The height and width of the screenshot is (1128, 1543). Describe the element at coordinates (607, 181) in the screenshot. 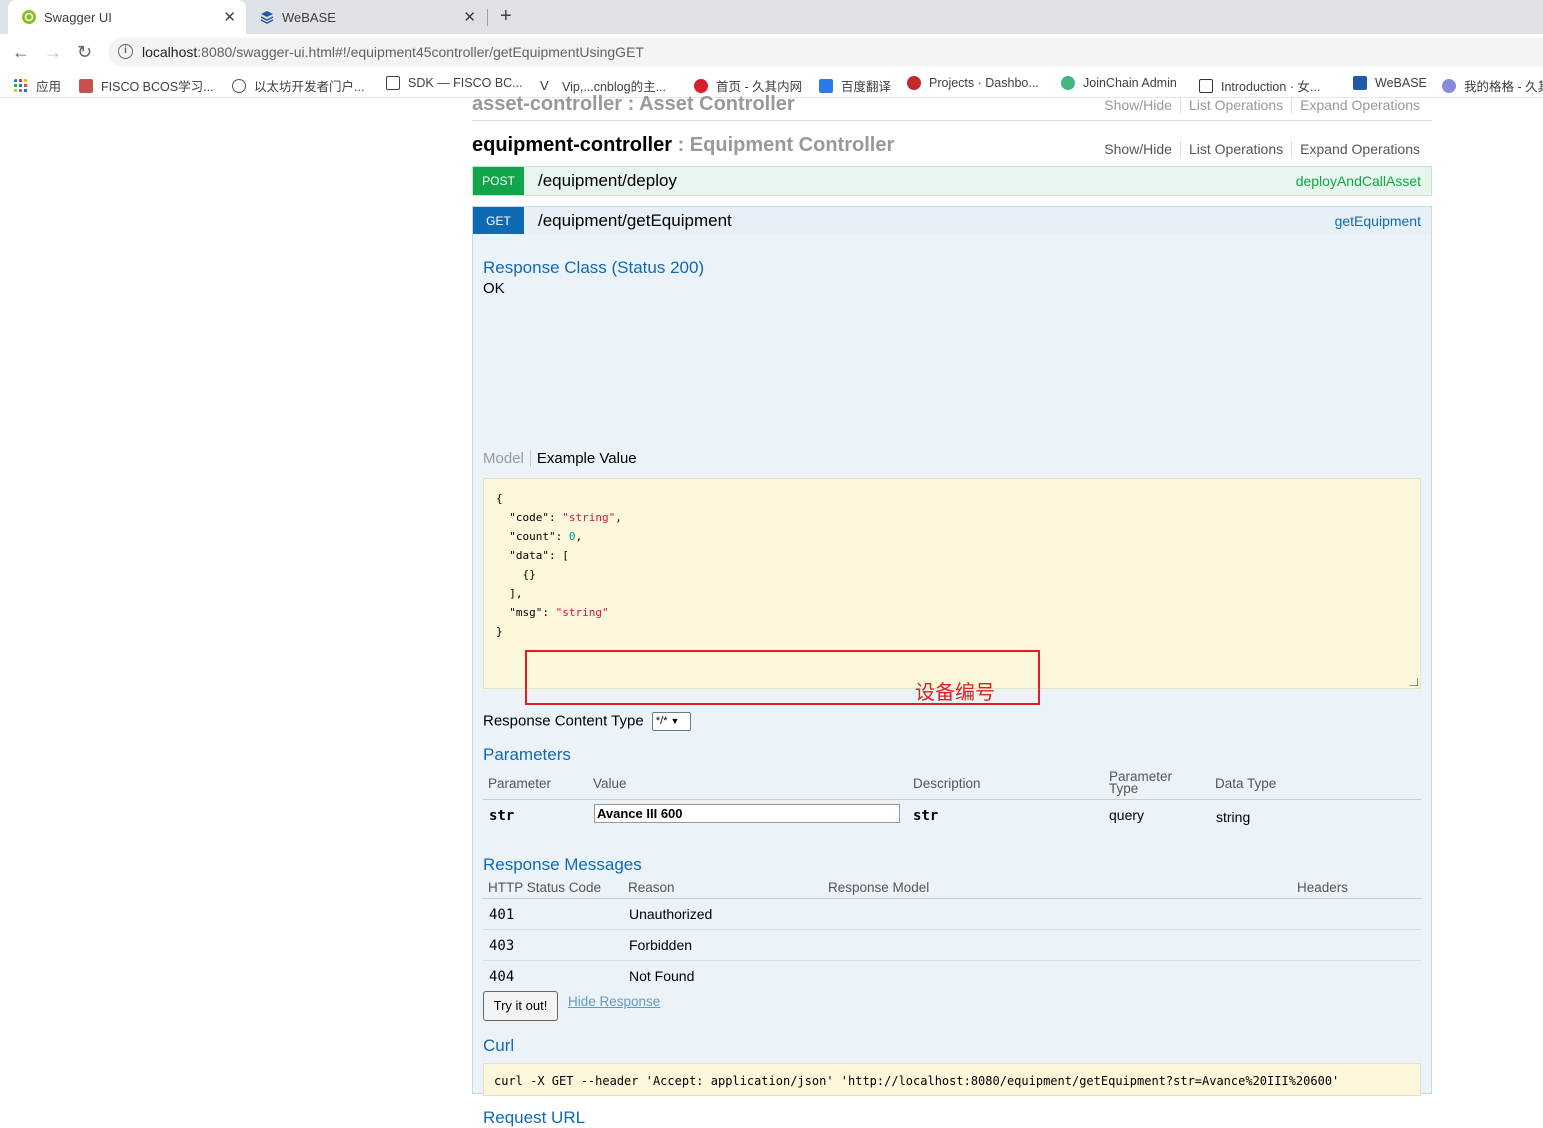

I see `operation-path: /equipment/deploy` at that location.